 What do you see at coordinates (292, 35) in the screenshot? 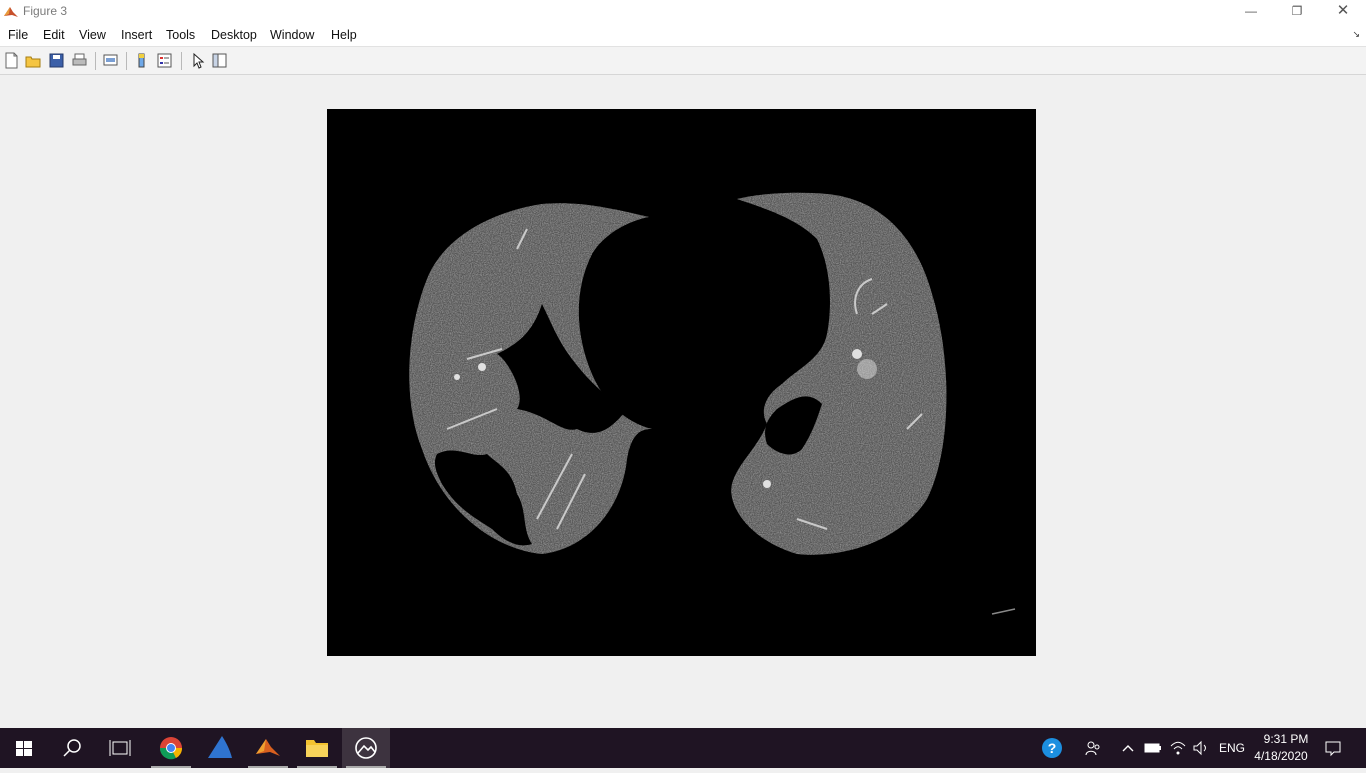
I see `menu-window: Window` at bounding box center [292, 35].